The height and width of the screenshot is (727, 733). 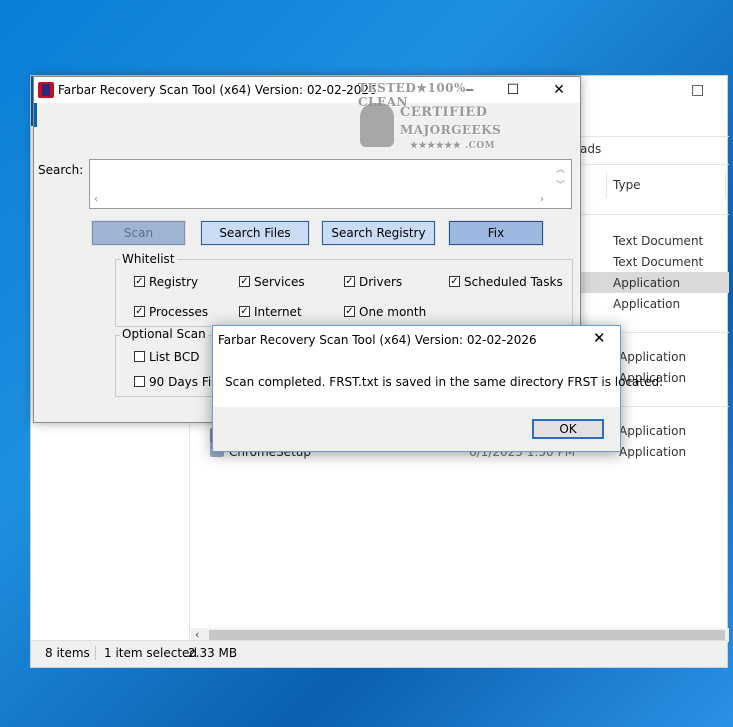 I want to click on search-files-button: Search Files, so click(x=255, y=233).